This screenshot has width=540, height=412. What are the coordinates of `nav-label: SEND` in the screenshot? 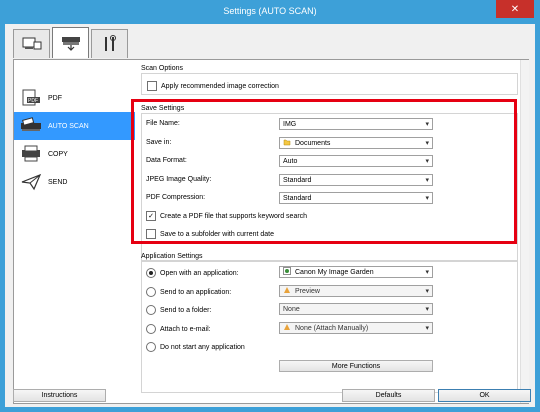 It's located at (58, 182).